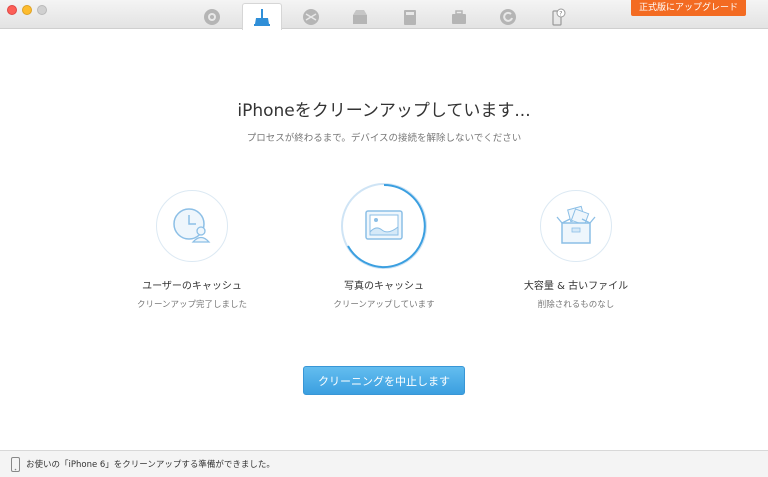 Image resolution: width=768 pixels, height=477 pixels. Describe the element at coordinates (192, 286) in the screenshot. I see `step-user-cache-title: ユーザーのキャッシュ` at that location.